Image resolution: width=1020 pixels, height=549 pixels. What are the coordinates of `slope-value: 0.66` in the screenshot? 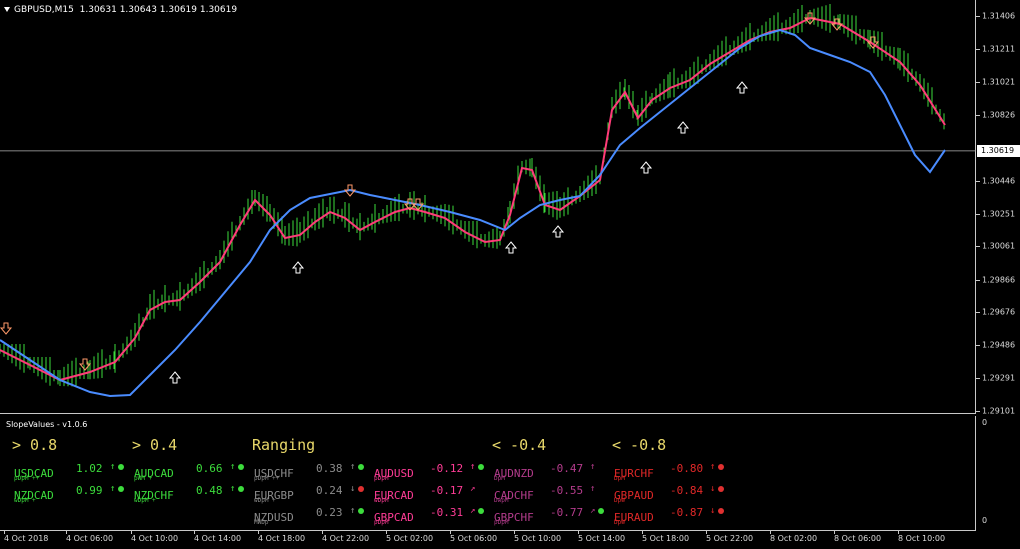 It's located at (209, 468).